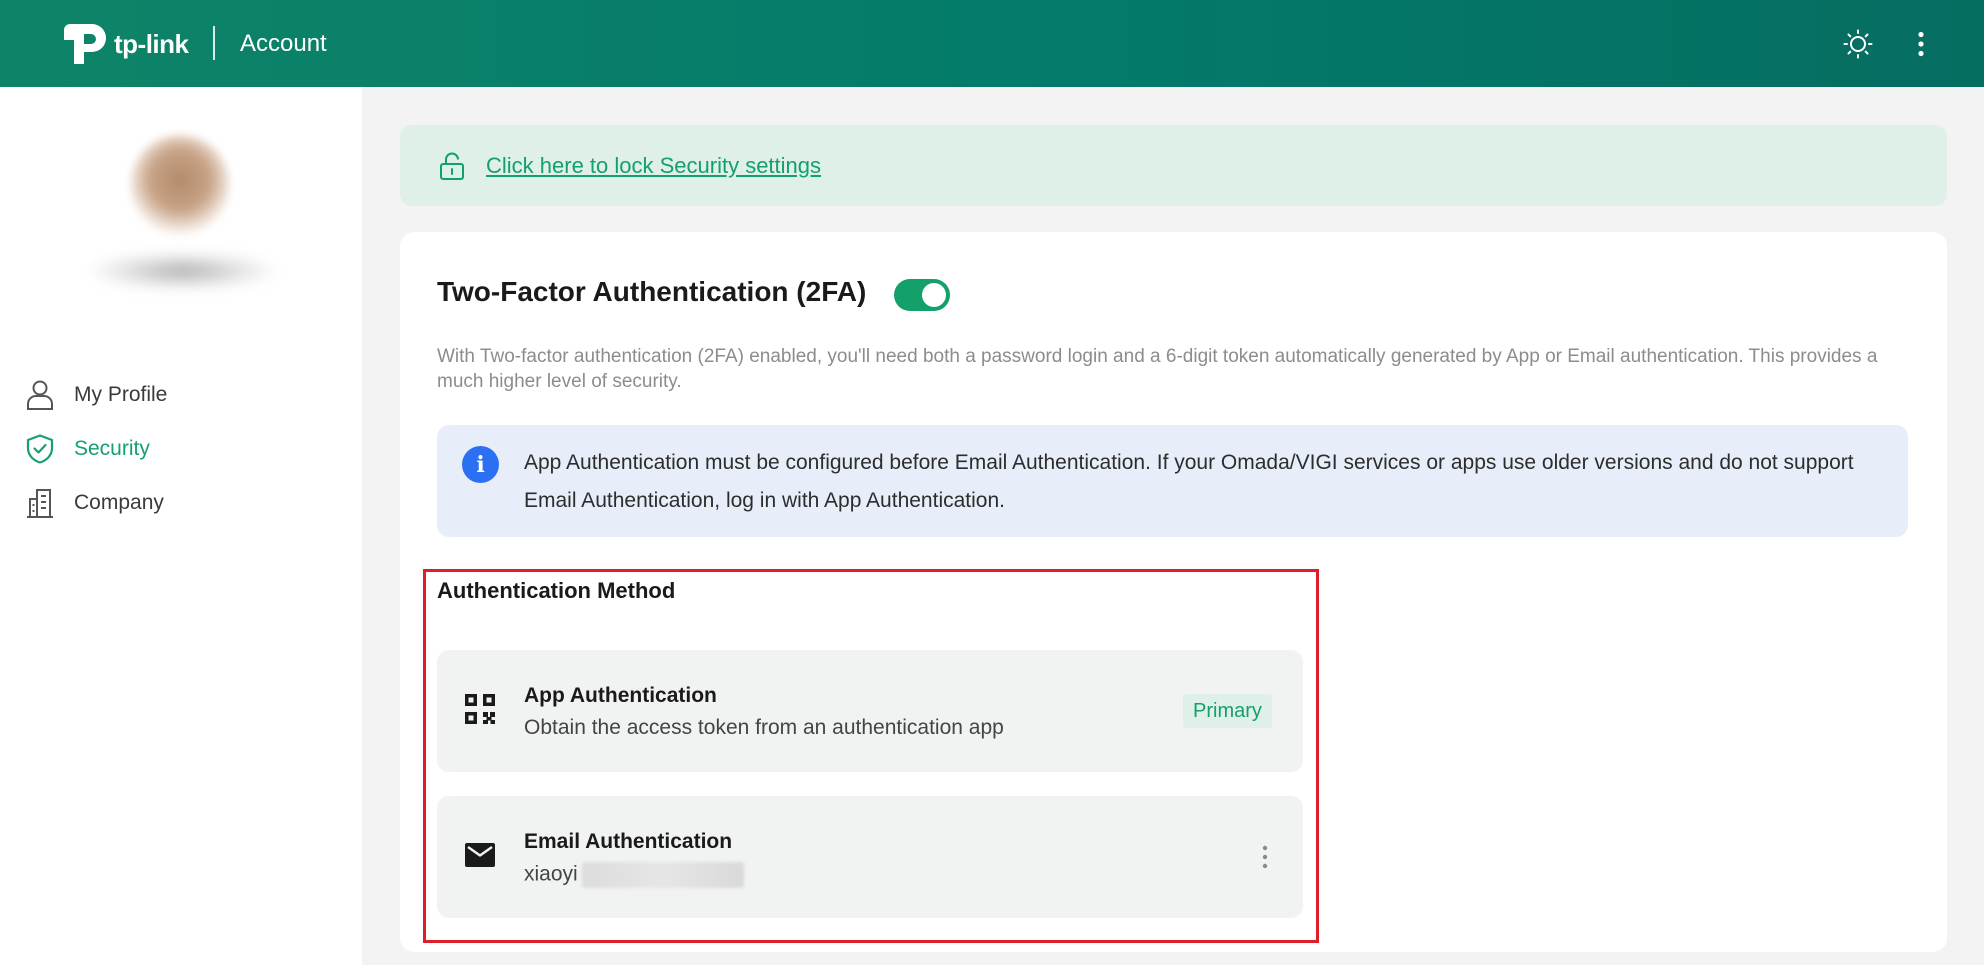 The height and width of the screenshot is (965, 1984). What do you see at coordinates (992, 43) in the screenshot?
I see `top-bar: tp-link Account` at bounding box center [992, 43].